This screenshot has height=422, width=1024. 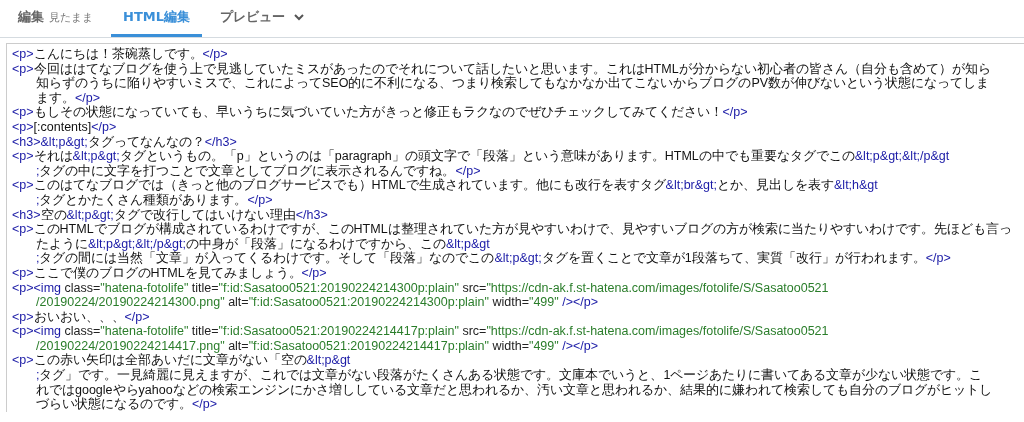 I want to click on code-line: <p>おいおい、、、</p>, so click(x=81, y=317).